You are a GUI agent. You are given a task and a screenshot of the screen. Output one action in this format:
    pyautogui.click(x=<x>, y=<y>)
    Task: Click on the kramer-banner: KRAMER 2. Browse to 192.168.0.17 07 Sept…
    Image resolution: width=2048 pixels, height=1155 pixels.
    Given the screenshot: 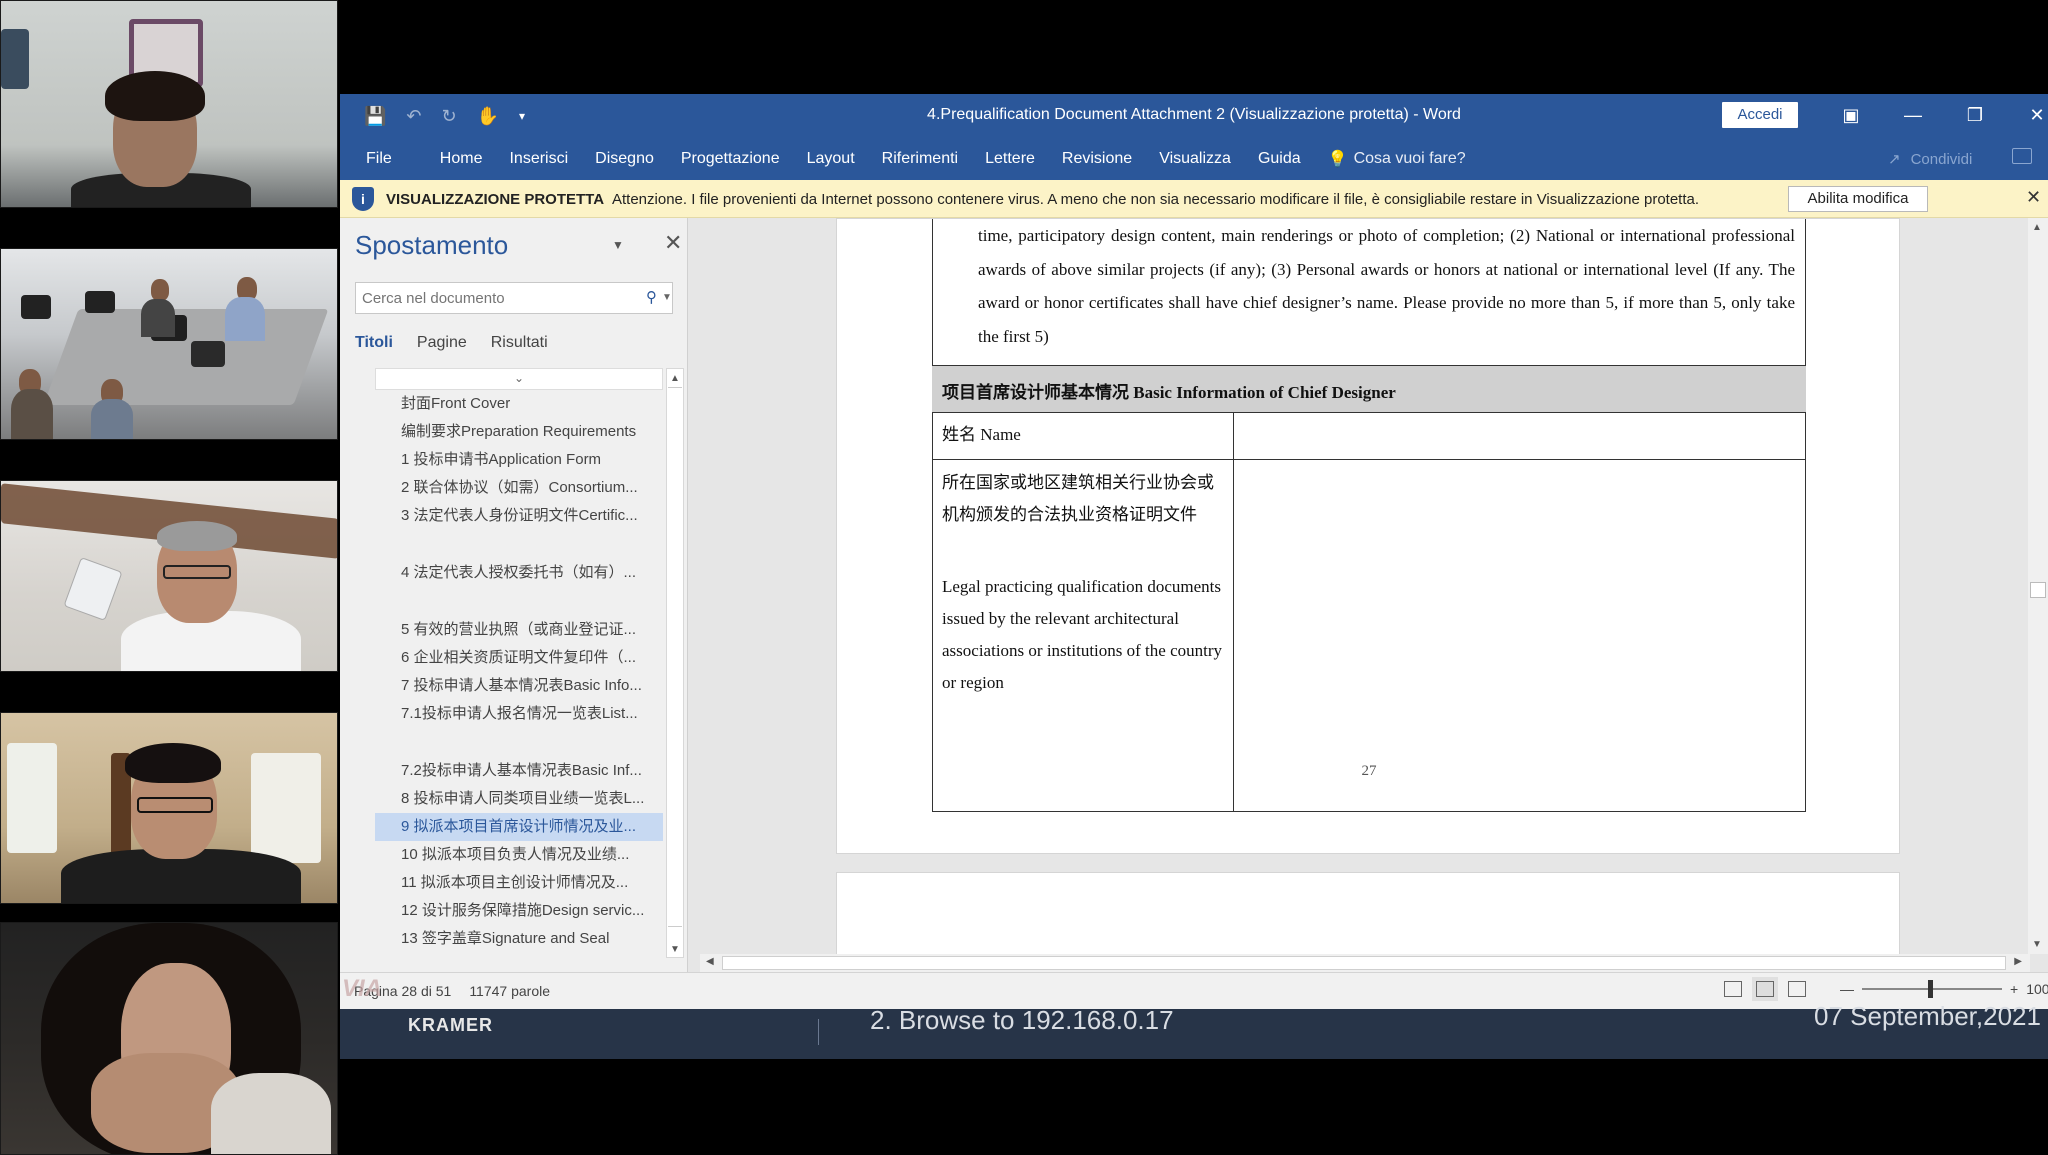 What is the action you would take?
    pyautogui.click(x=1194, y=1030)
    